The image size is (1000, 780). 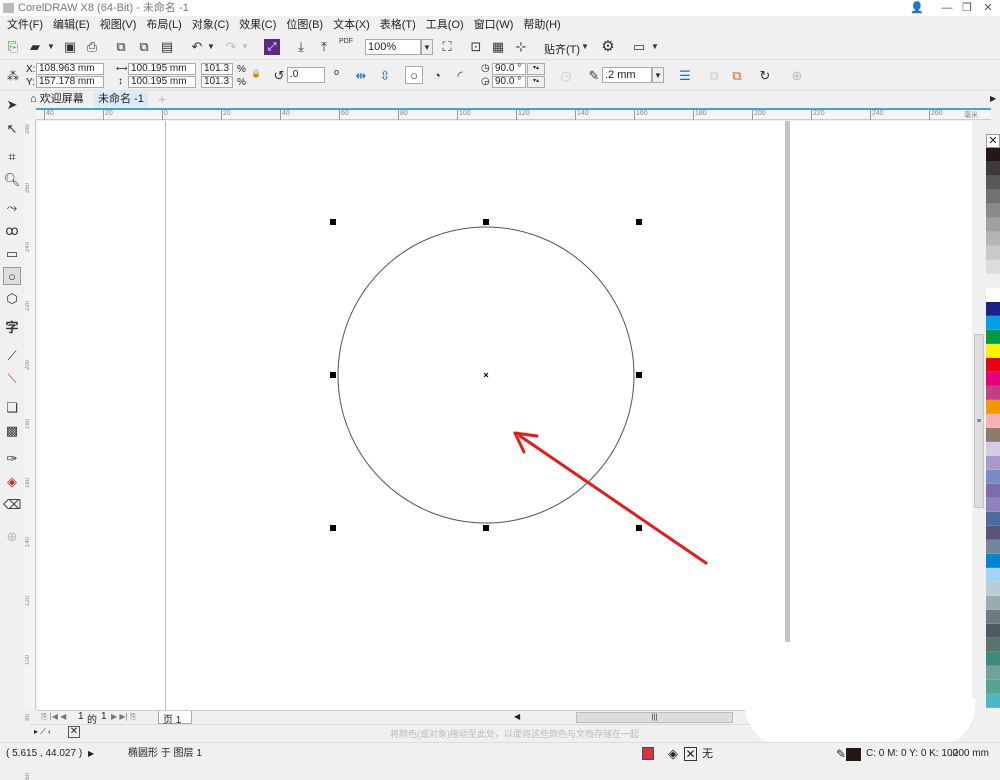 What do you see at coordinates (737, 76) in the screenshot?
I see `to-back-icon: ⧉` at bounding box center [737, 76].